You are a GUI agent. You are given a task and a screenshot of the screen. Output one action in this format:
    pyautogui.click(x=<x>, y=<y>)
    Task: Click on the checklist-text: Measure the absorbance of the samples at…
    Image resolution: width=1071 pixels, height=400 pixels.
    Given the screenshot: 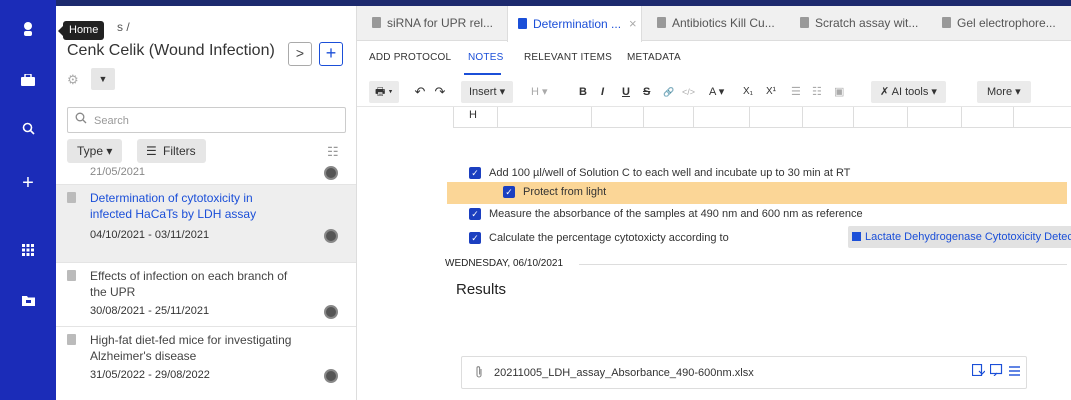 What is the action you would take?
    pyautogui.click(x=676, y=214)
    